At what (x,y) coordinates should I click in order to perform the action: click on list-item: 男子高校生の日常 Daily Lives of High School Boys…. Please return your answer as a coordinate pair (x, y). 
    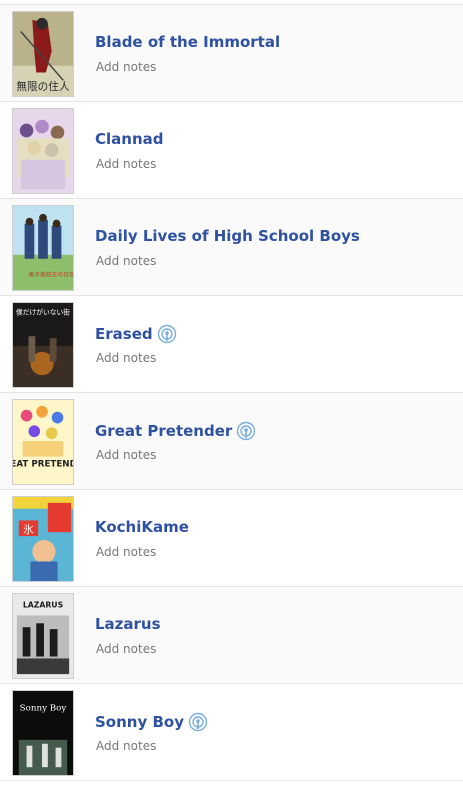
    Looking at the image, I should click on (231, 247).